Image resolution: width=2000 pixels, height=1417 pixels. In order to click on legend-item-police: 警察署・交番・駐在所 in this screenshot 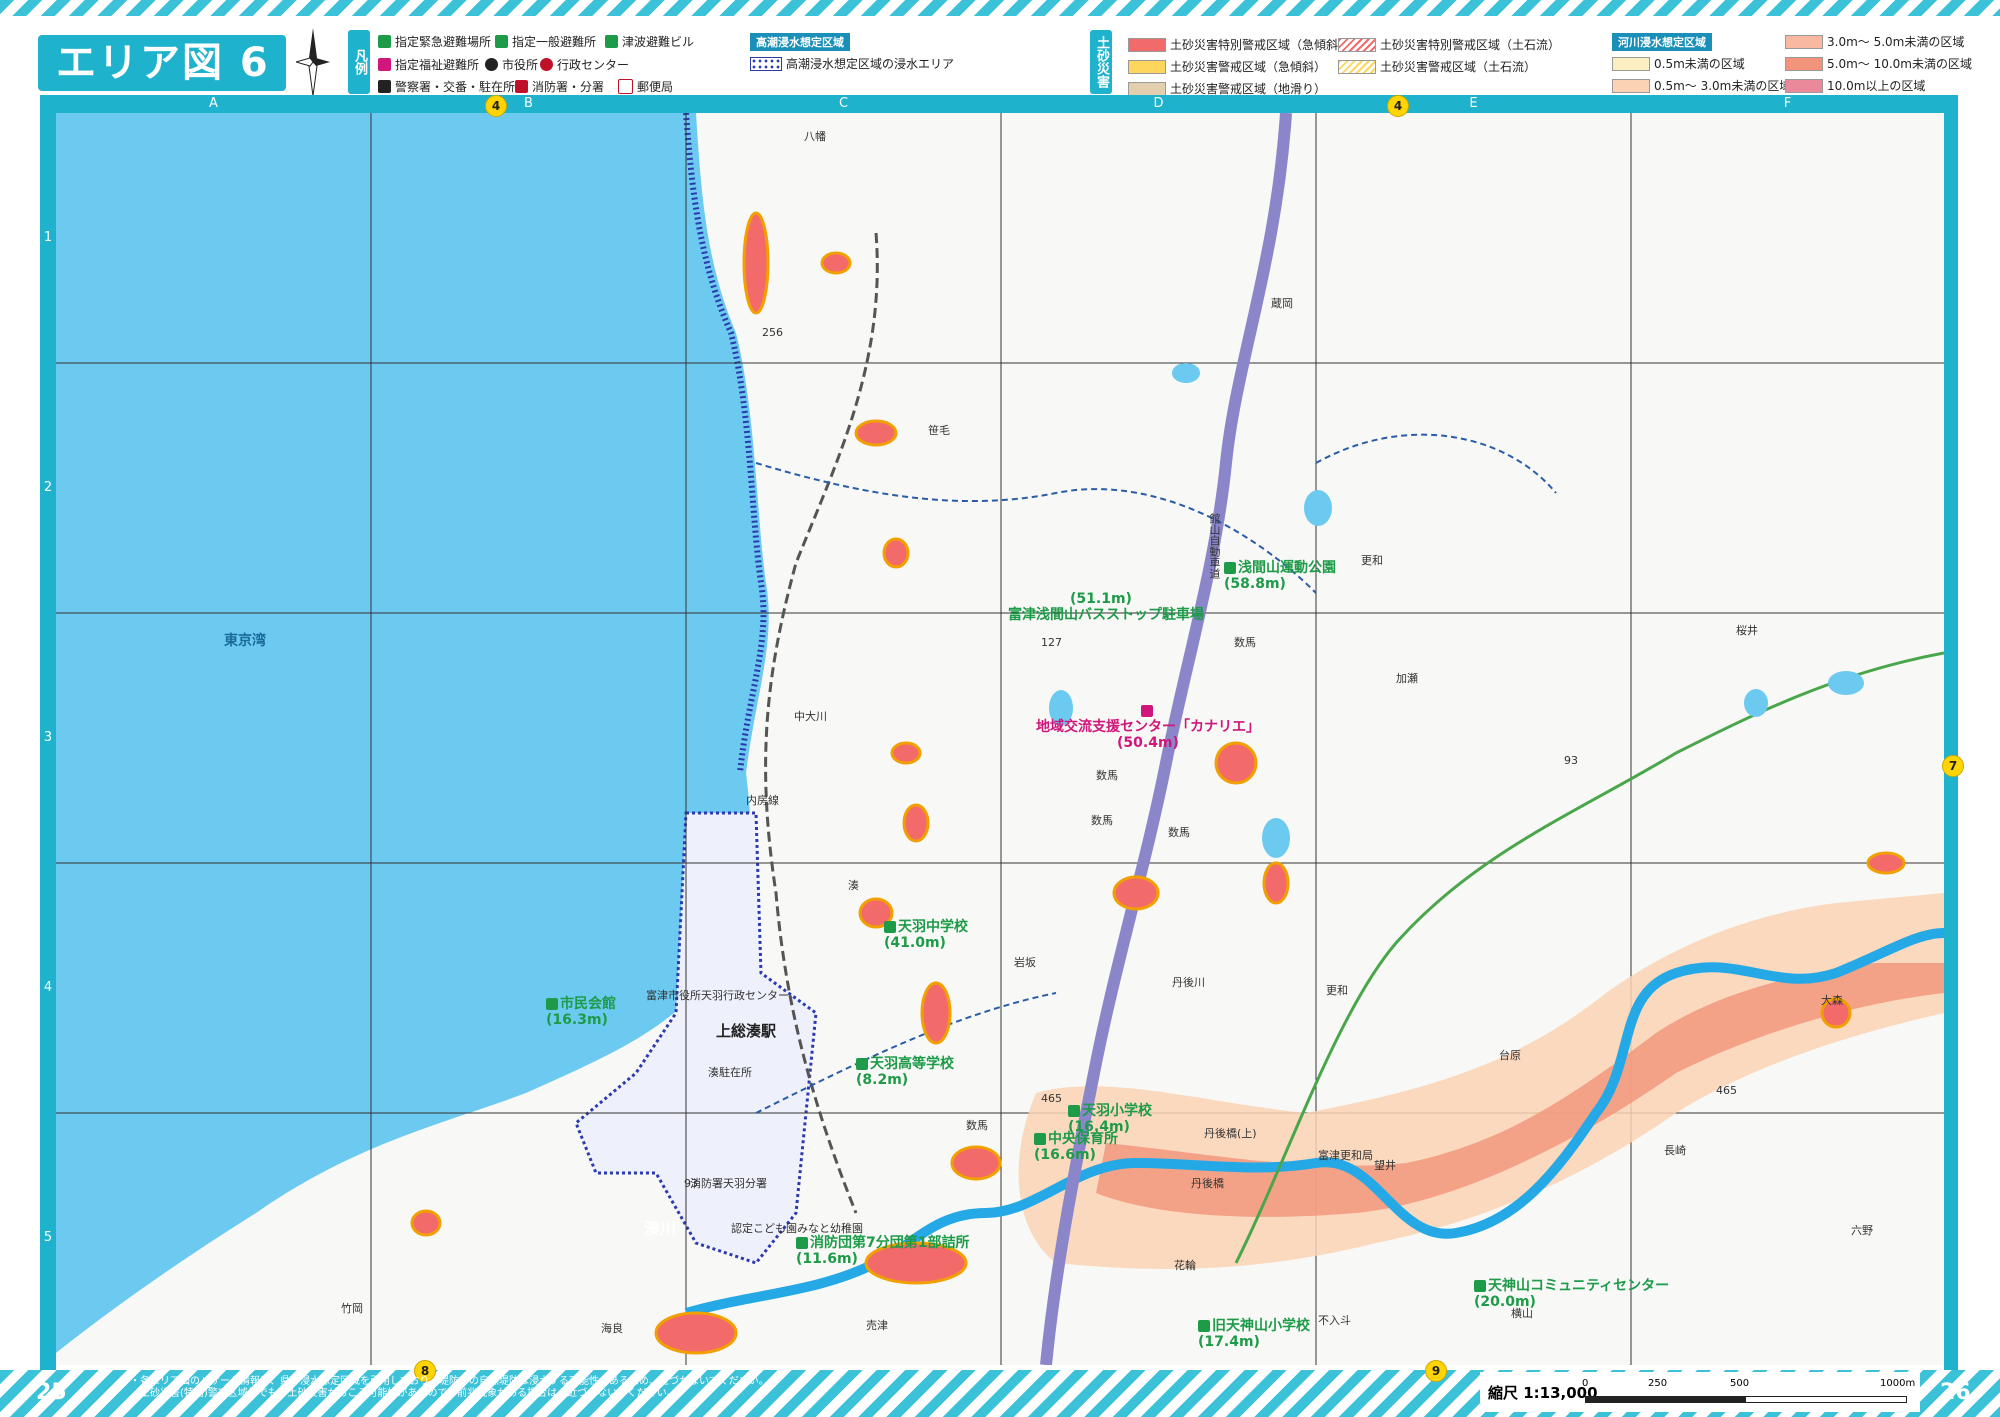, I will do `click(446, 86)`.